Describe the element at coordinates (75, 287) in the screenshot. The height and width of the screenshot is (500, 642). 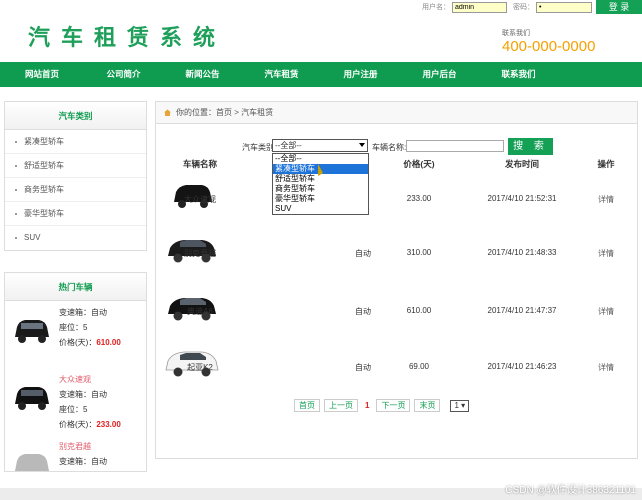
I see `hot-cars-title: 热门车辆` at that location.